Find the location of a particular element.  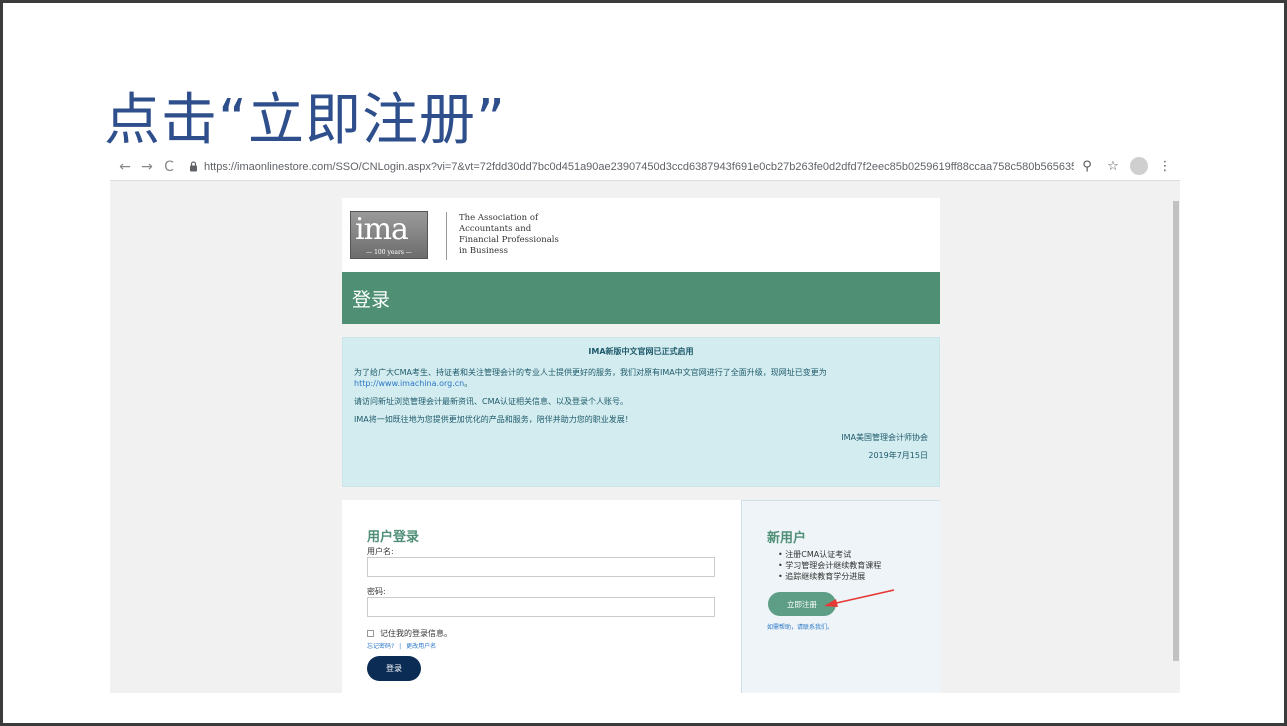

remember-checkbox is located at coordinates (370, 633).